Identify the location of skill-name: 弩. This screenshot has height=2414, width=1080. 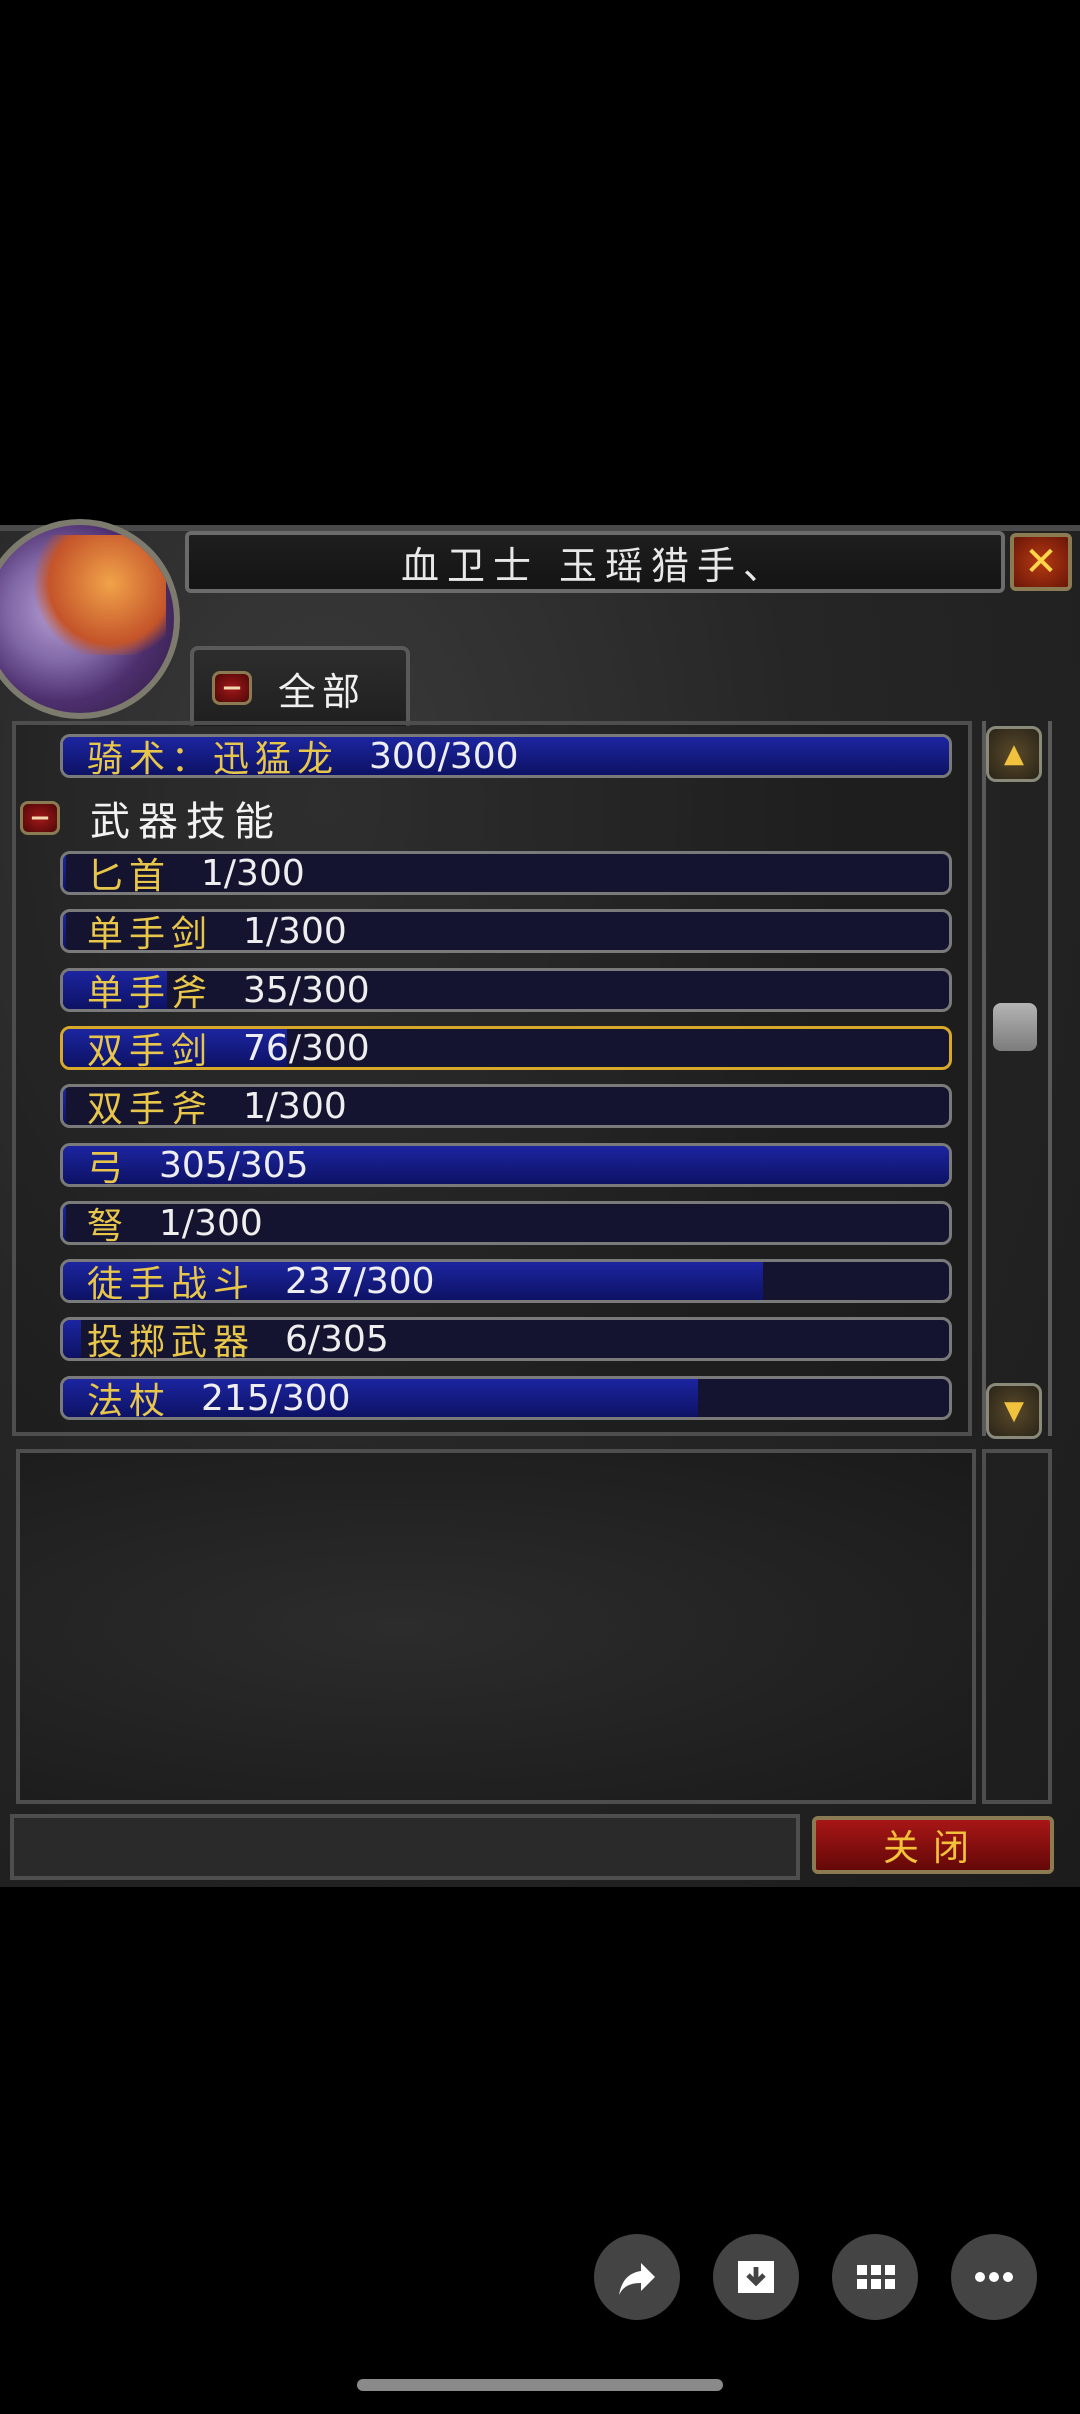
(108, 1225).